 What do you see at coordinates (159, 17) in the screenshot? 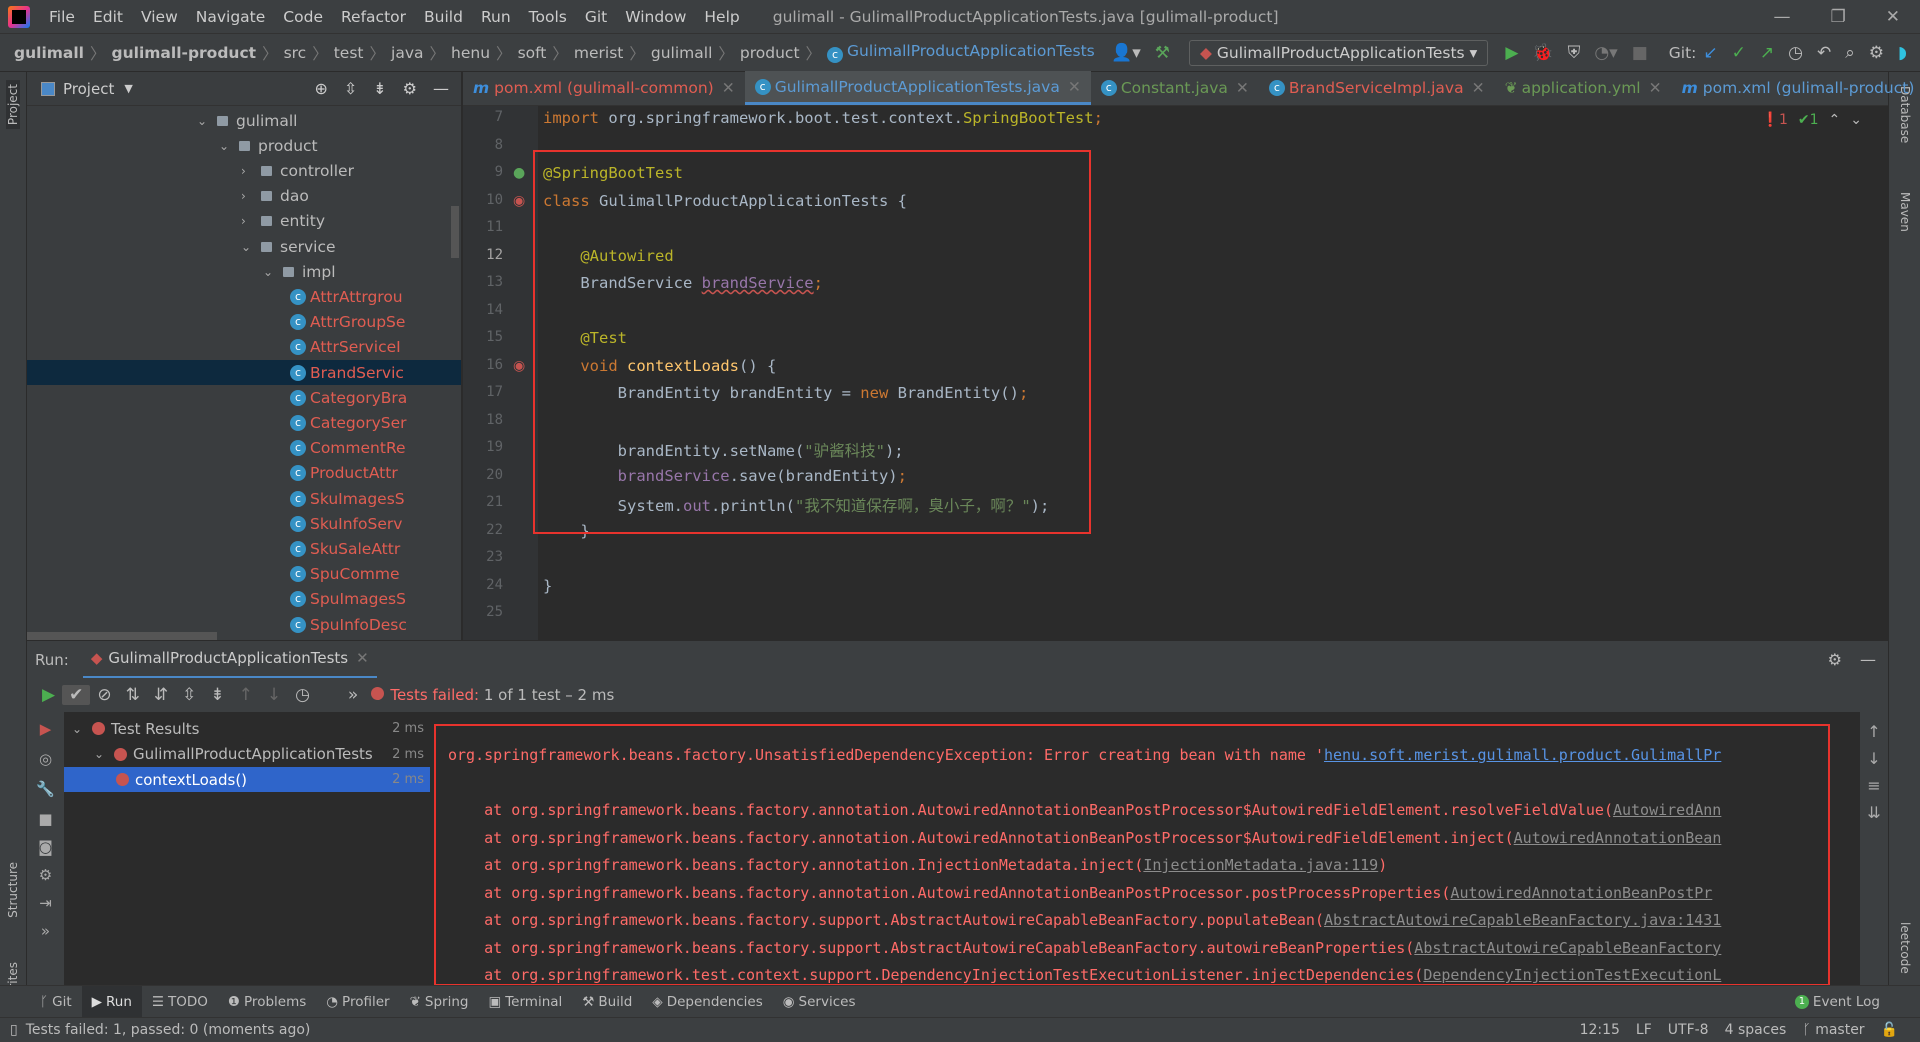
I see `menu-view: View` at bounding box center [159, 17].